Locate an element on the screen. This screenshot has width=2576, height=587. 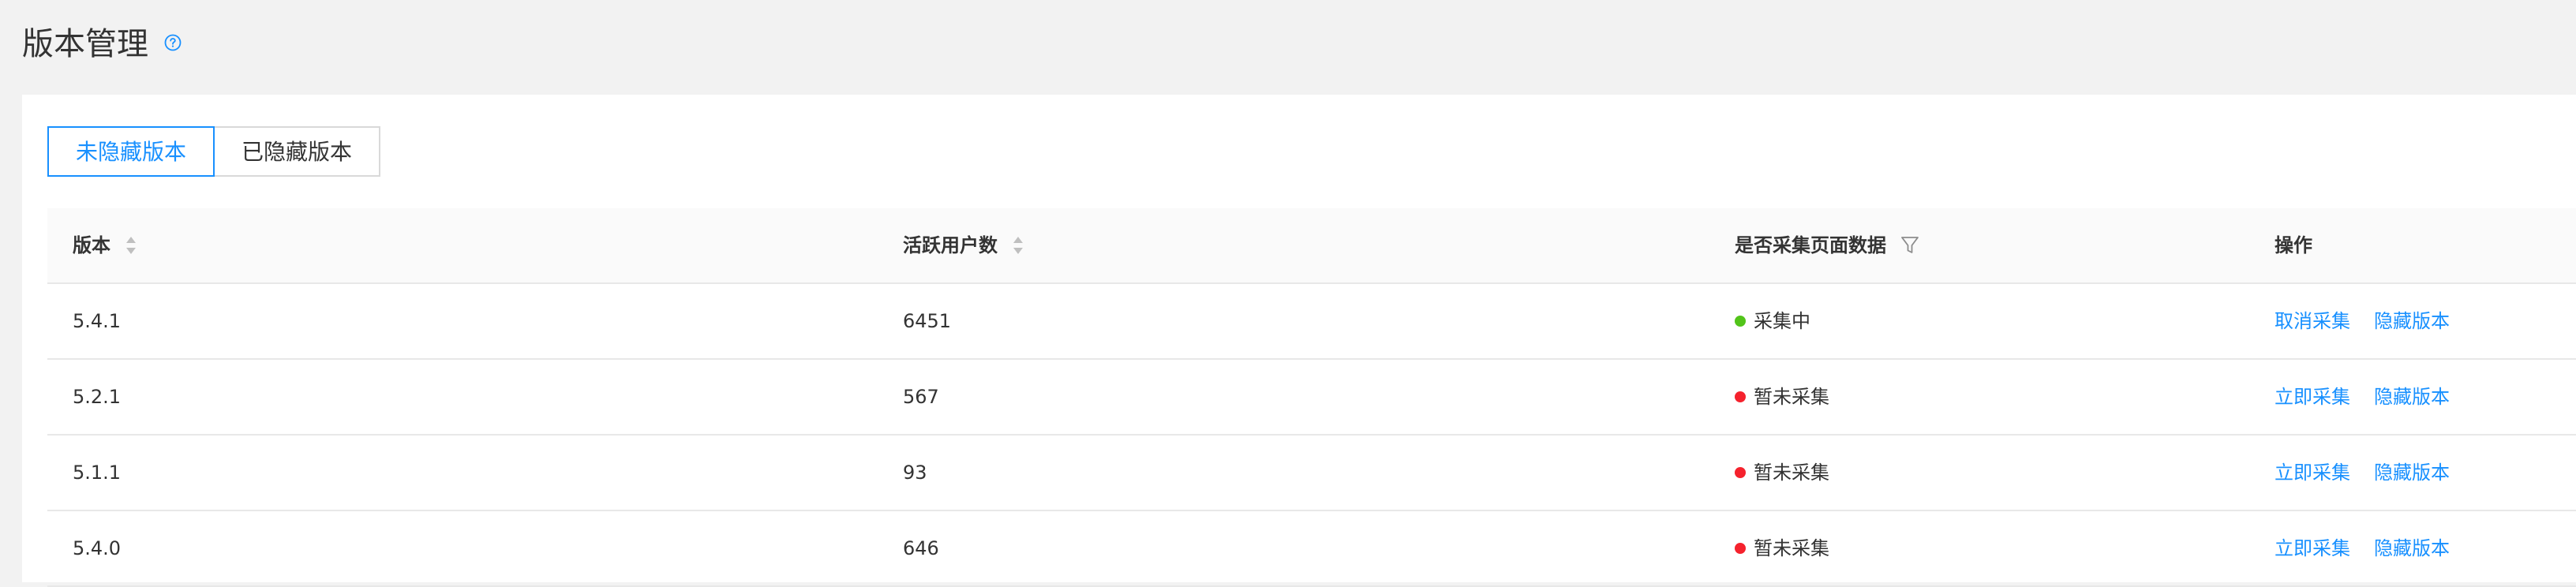
cell-version: 5.1.1 is located at coordinates (97, 473).